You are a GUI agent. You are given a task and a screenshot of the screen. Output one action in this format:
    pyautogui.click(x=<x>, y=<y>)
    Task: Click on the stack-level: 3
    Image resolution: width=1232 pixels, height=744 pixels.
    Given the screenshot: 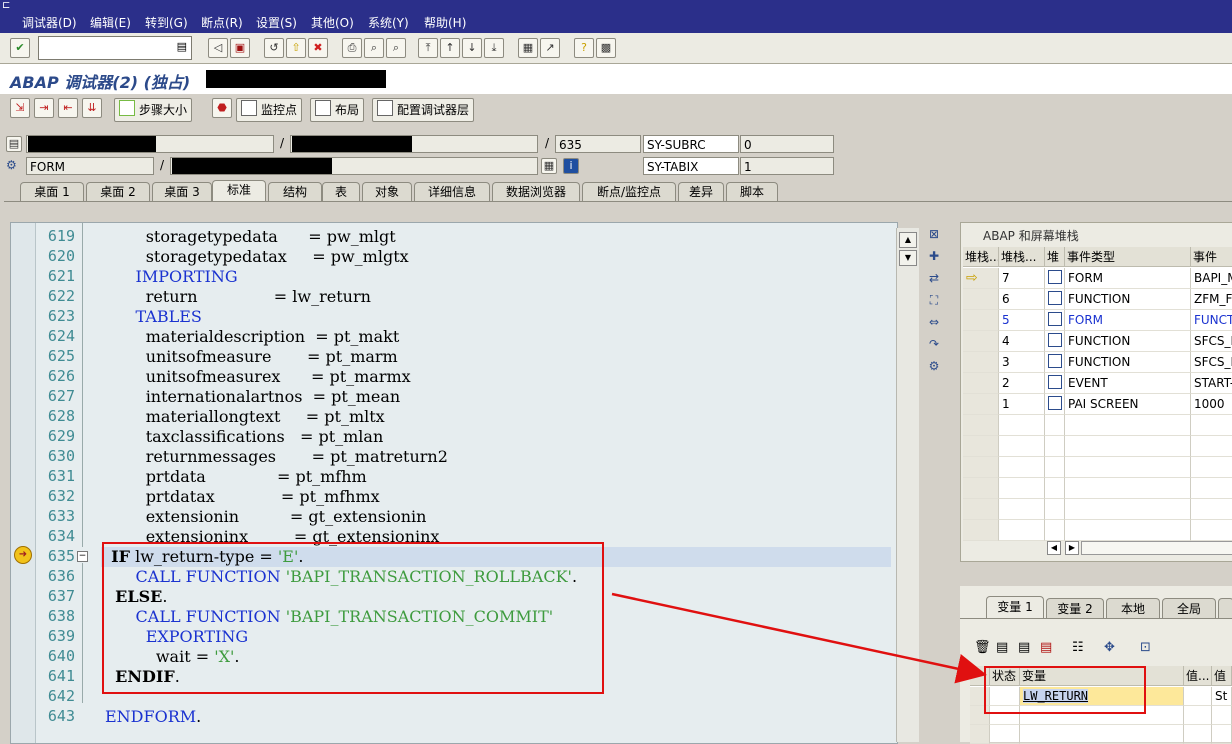 What is the action you would take?
    pyautogui.click(x=1022, y=362)
    